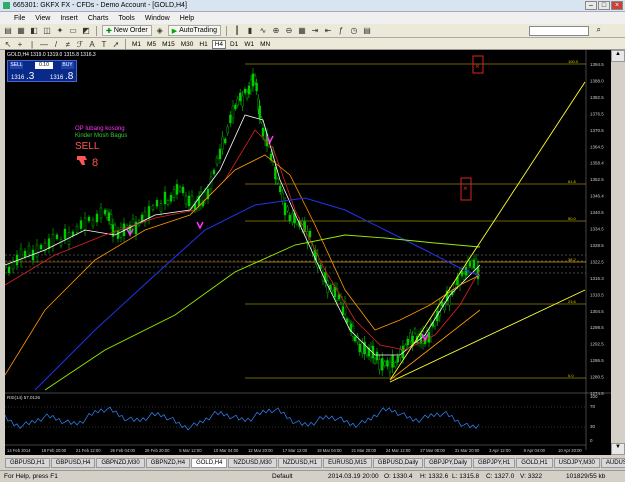 This screenshot has height=482, width=625. What do you see at coordinates (21, 31) in the screenshot?
I see `profiles-icon: ▦` at bounding box center [21, 31].